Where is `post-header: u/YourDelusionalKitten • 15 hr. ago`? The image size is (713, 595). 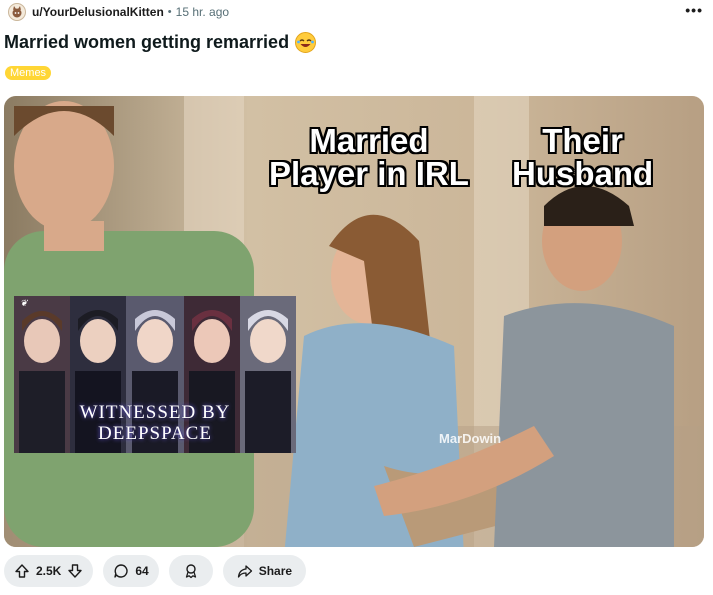
post-header: u/YourDelusionalKitten • 15 hr. ago is located at coordinates (118, 12).